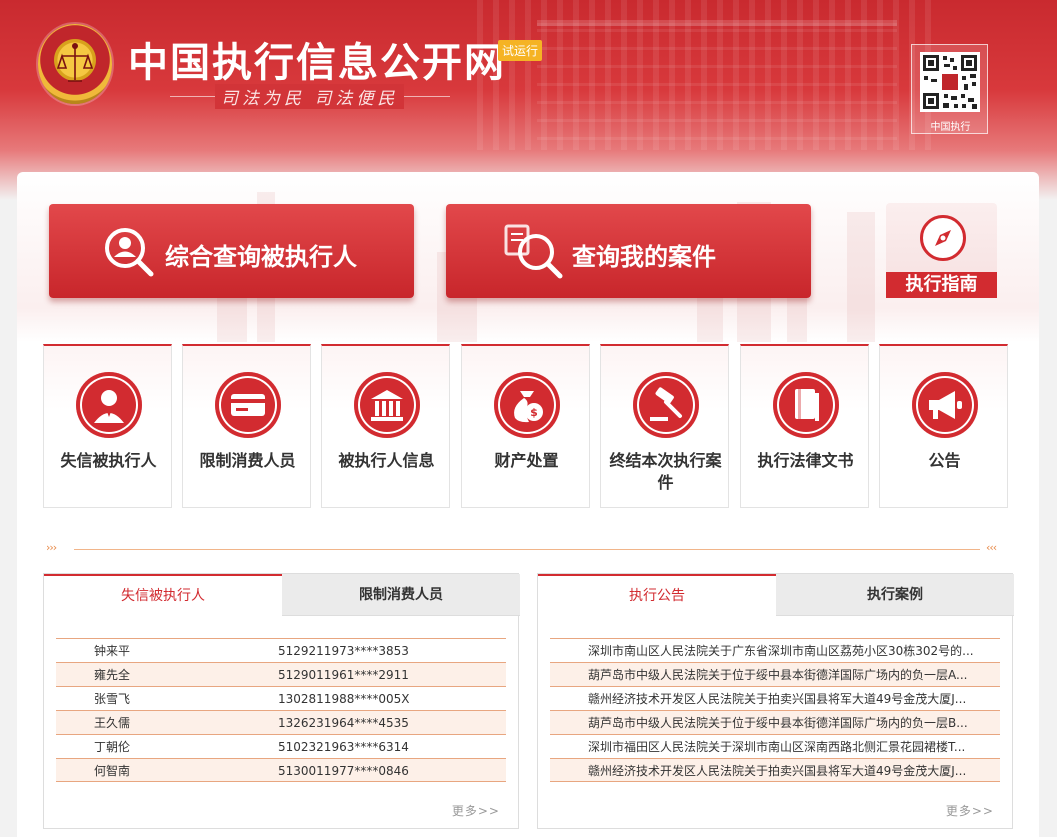 The width and height of the screenshot is (1057, 837). I want to click on tile-consumption-restricted: 限制消费人员, so click(246, 426).